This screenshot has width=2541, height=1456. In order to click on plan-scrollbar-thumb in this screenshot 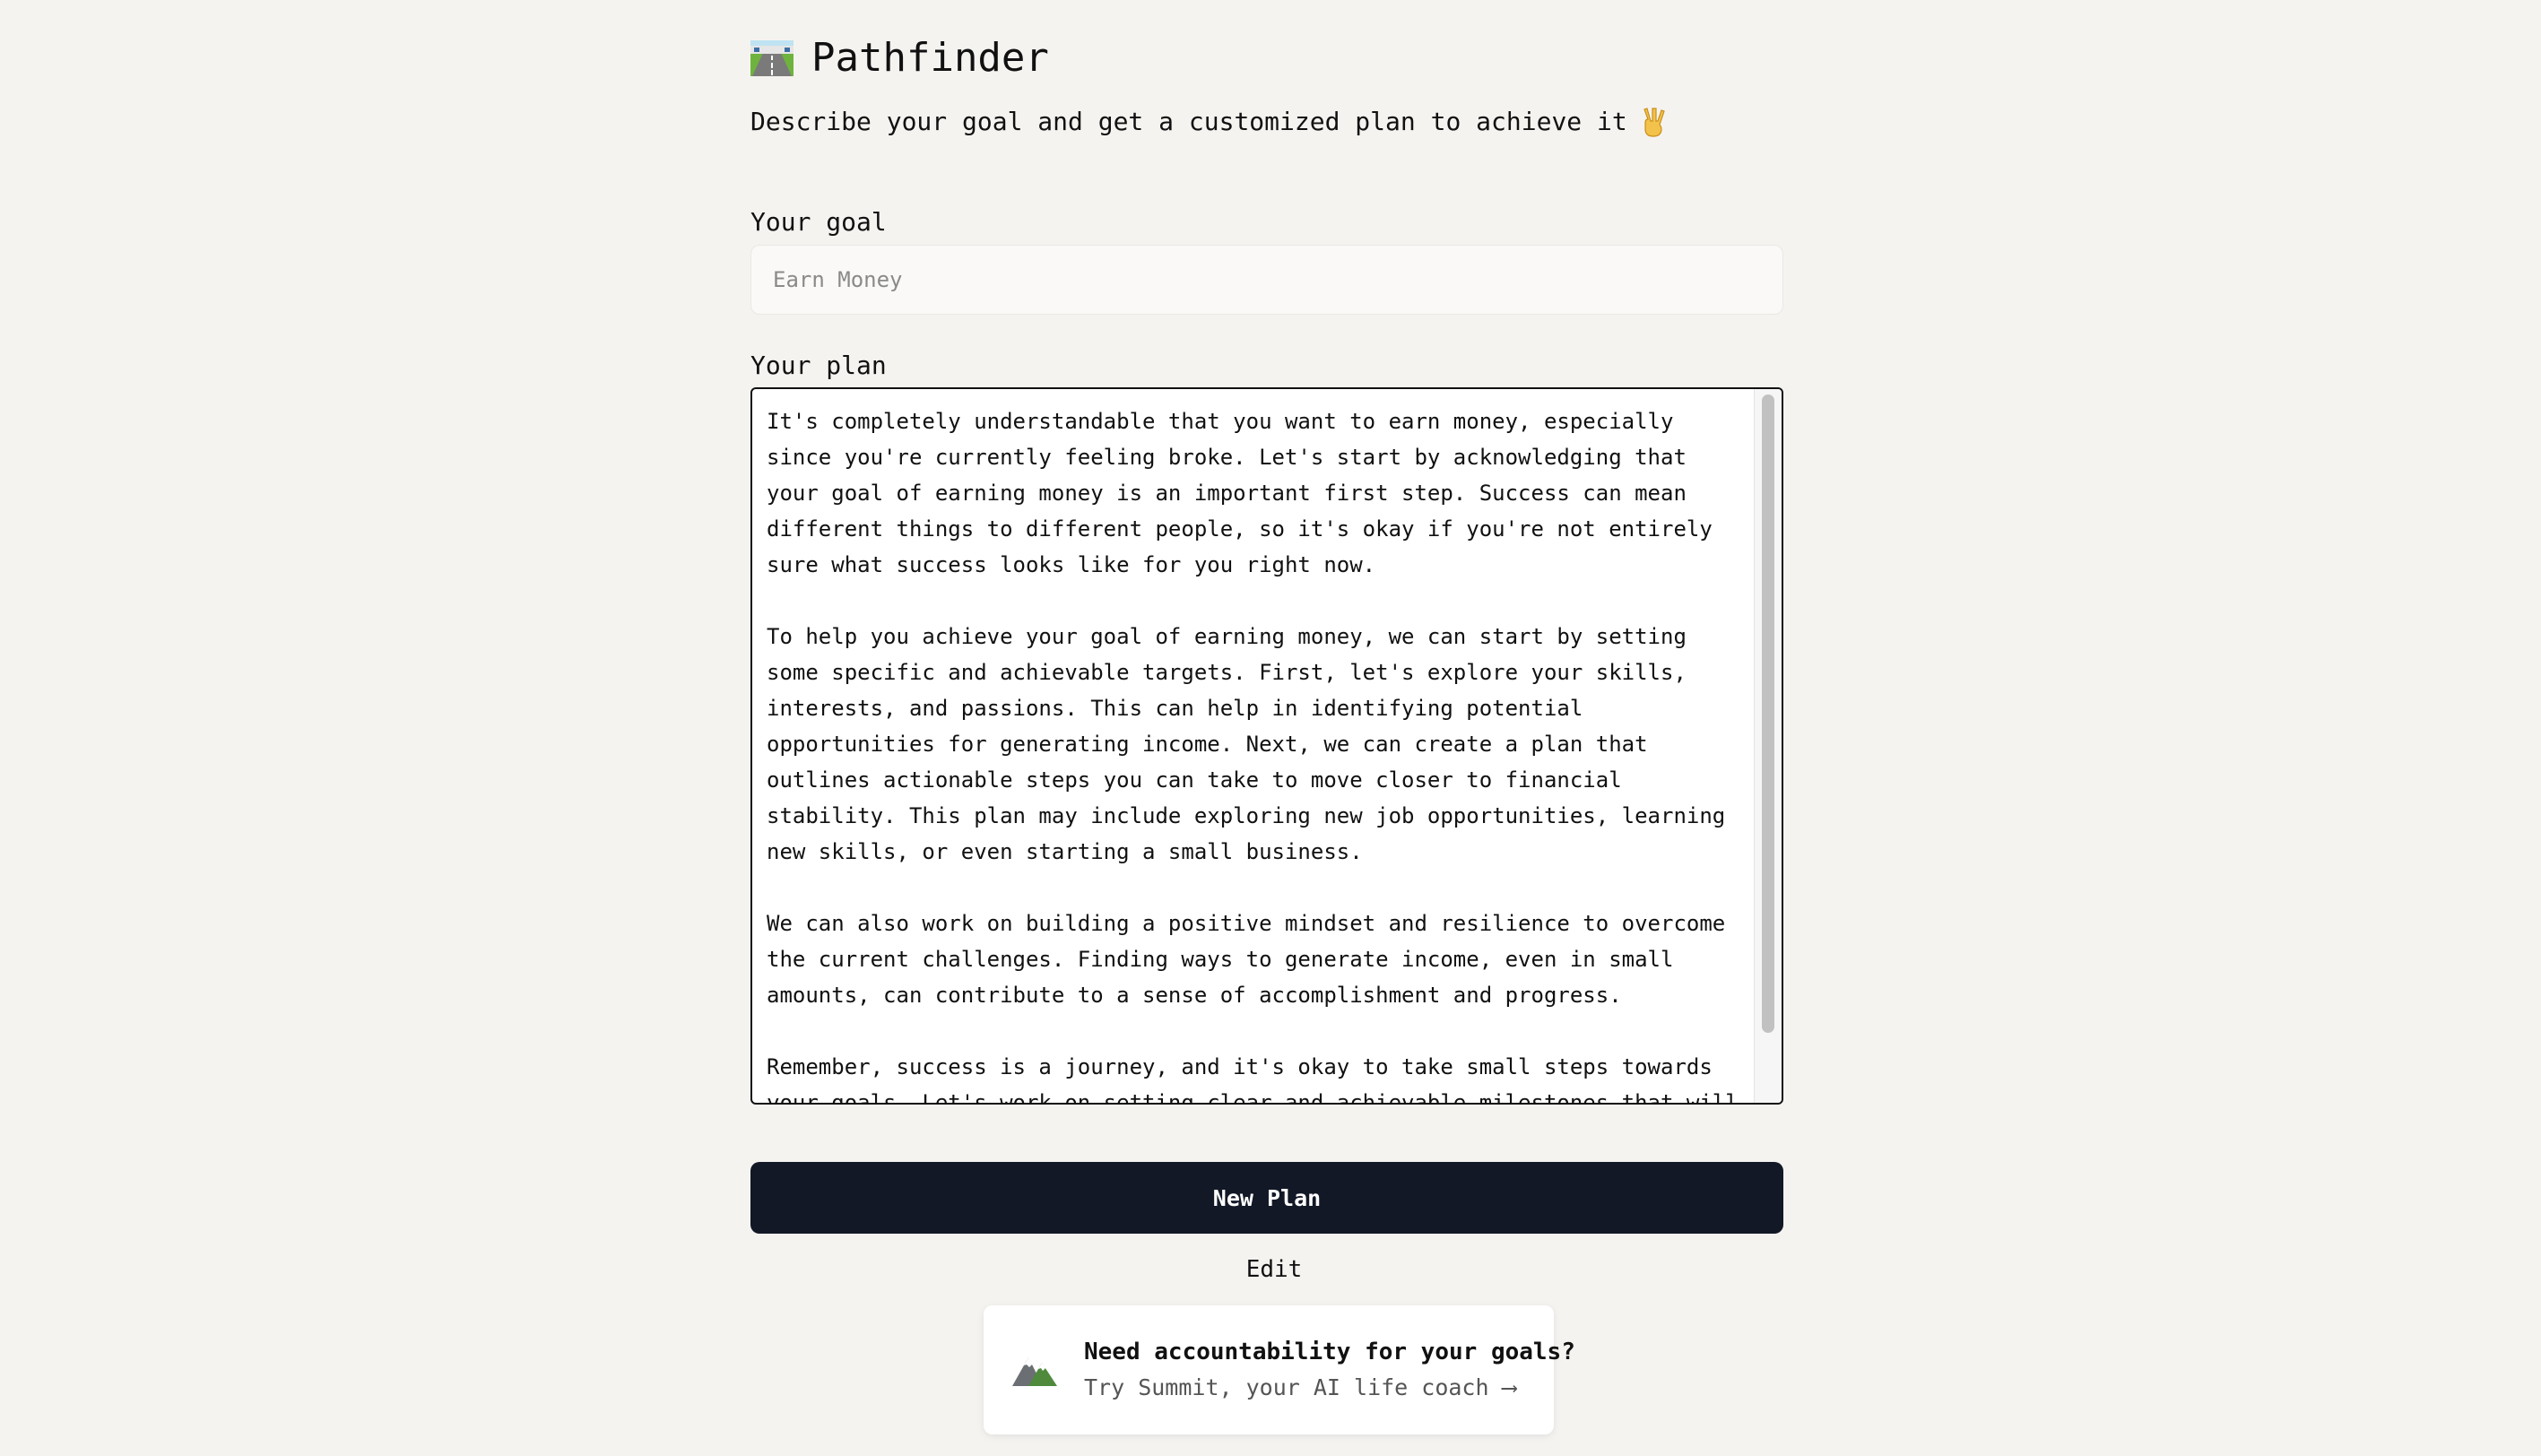, I will do `click(1768, 713)`.